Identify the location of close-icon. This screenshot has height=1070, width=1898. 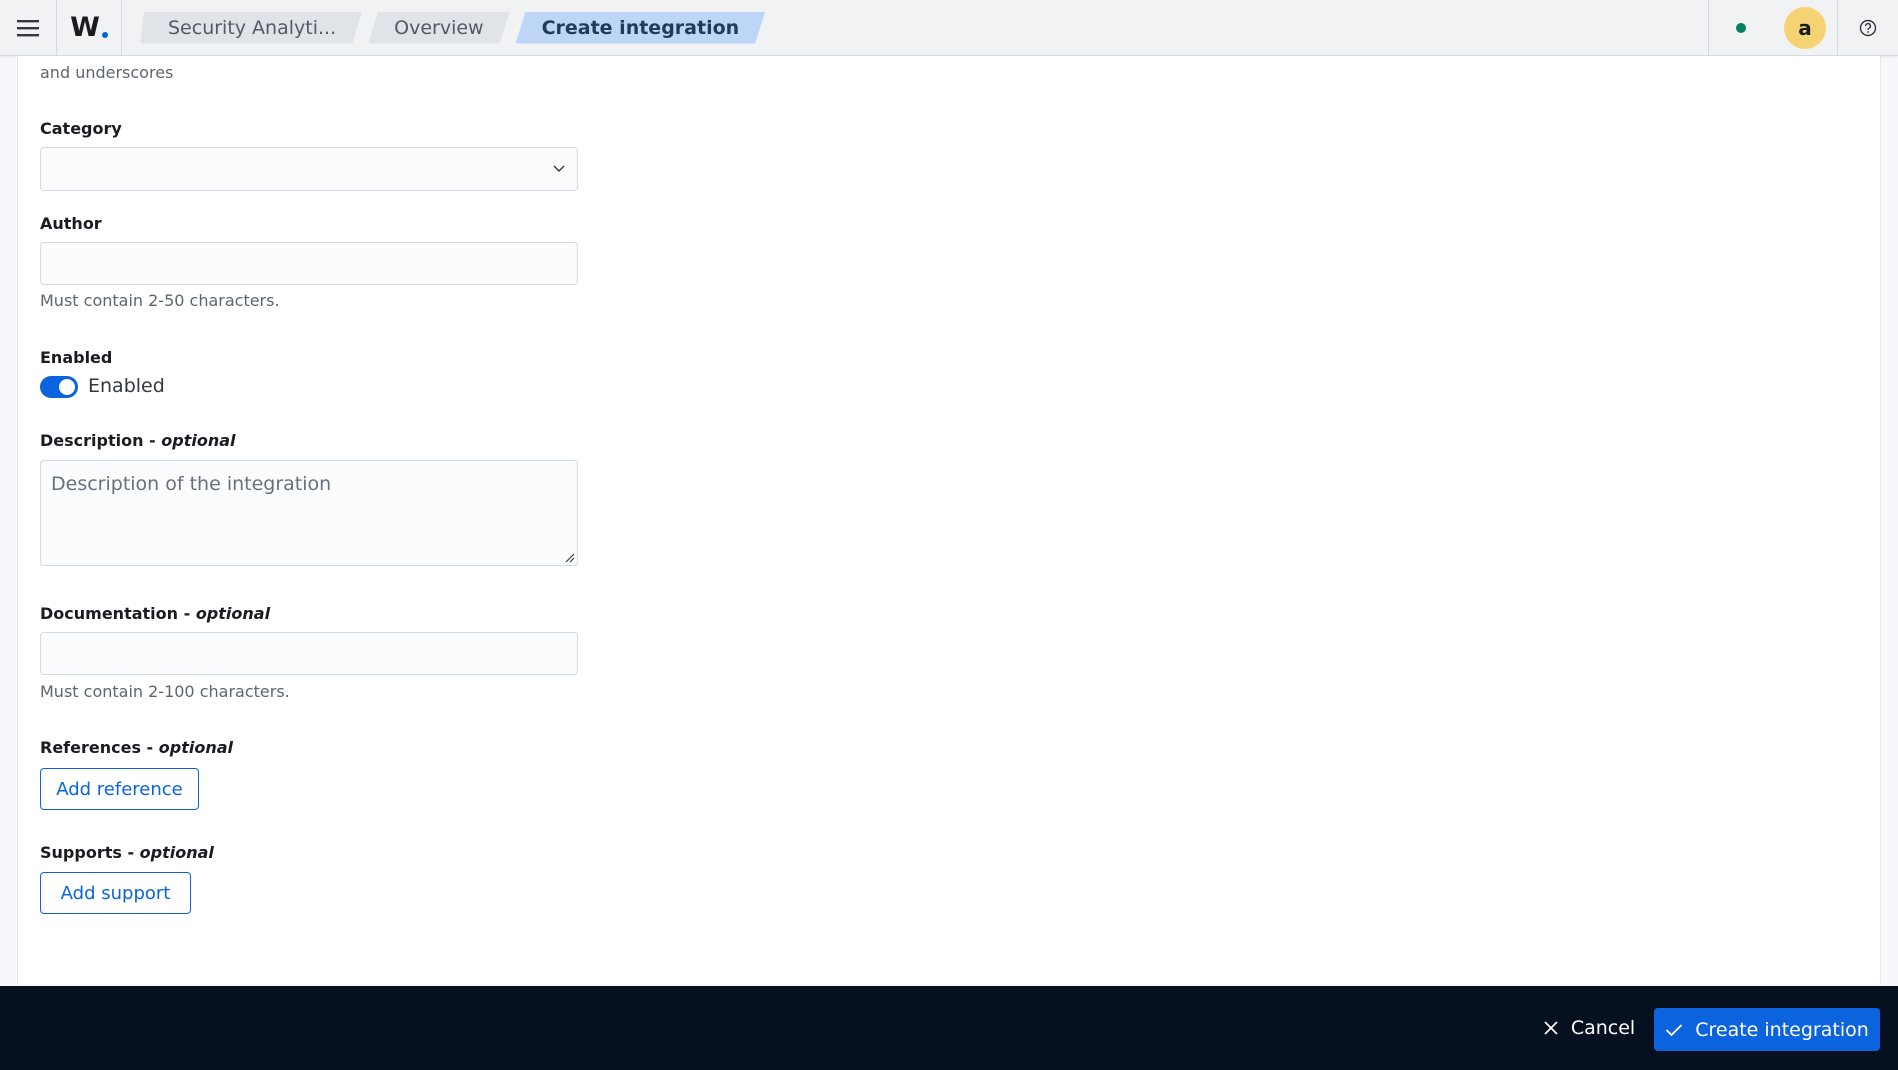
(1551, 1028).